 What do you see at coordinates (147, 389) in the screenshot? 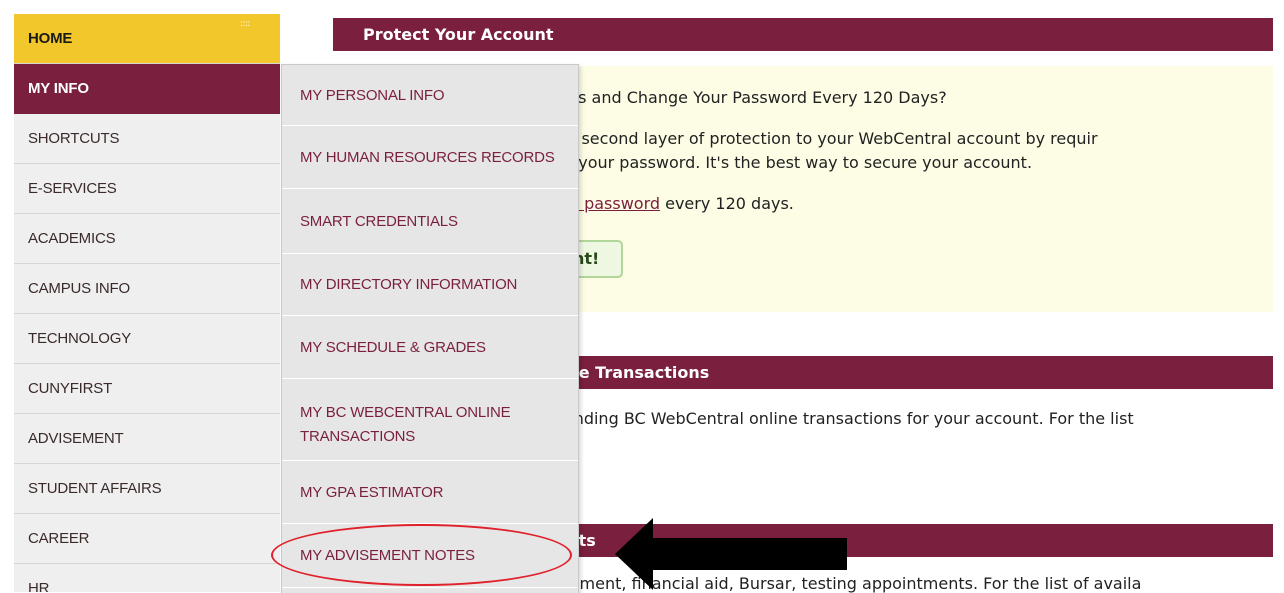
I see `nav-item-cunyfirst: CUNYFIRST` at bounding box center [147, 389].